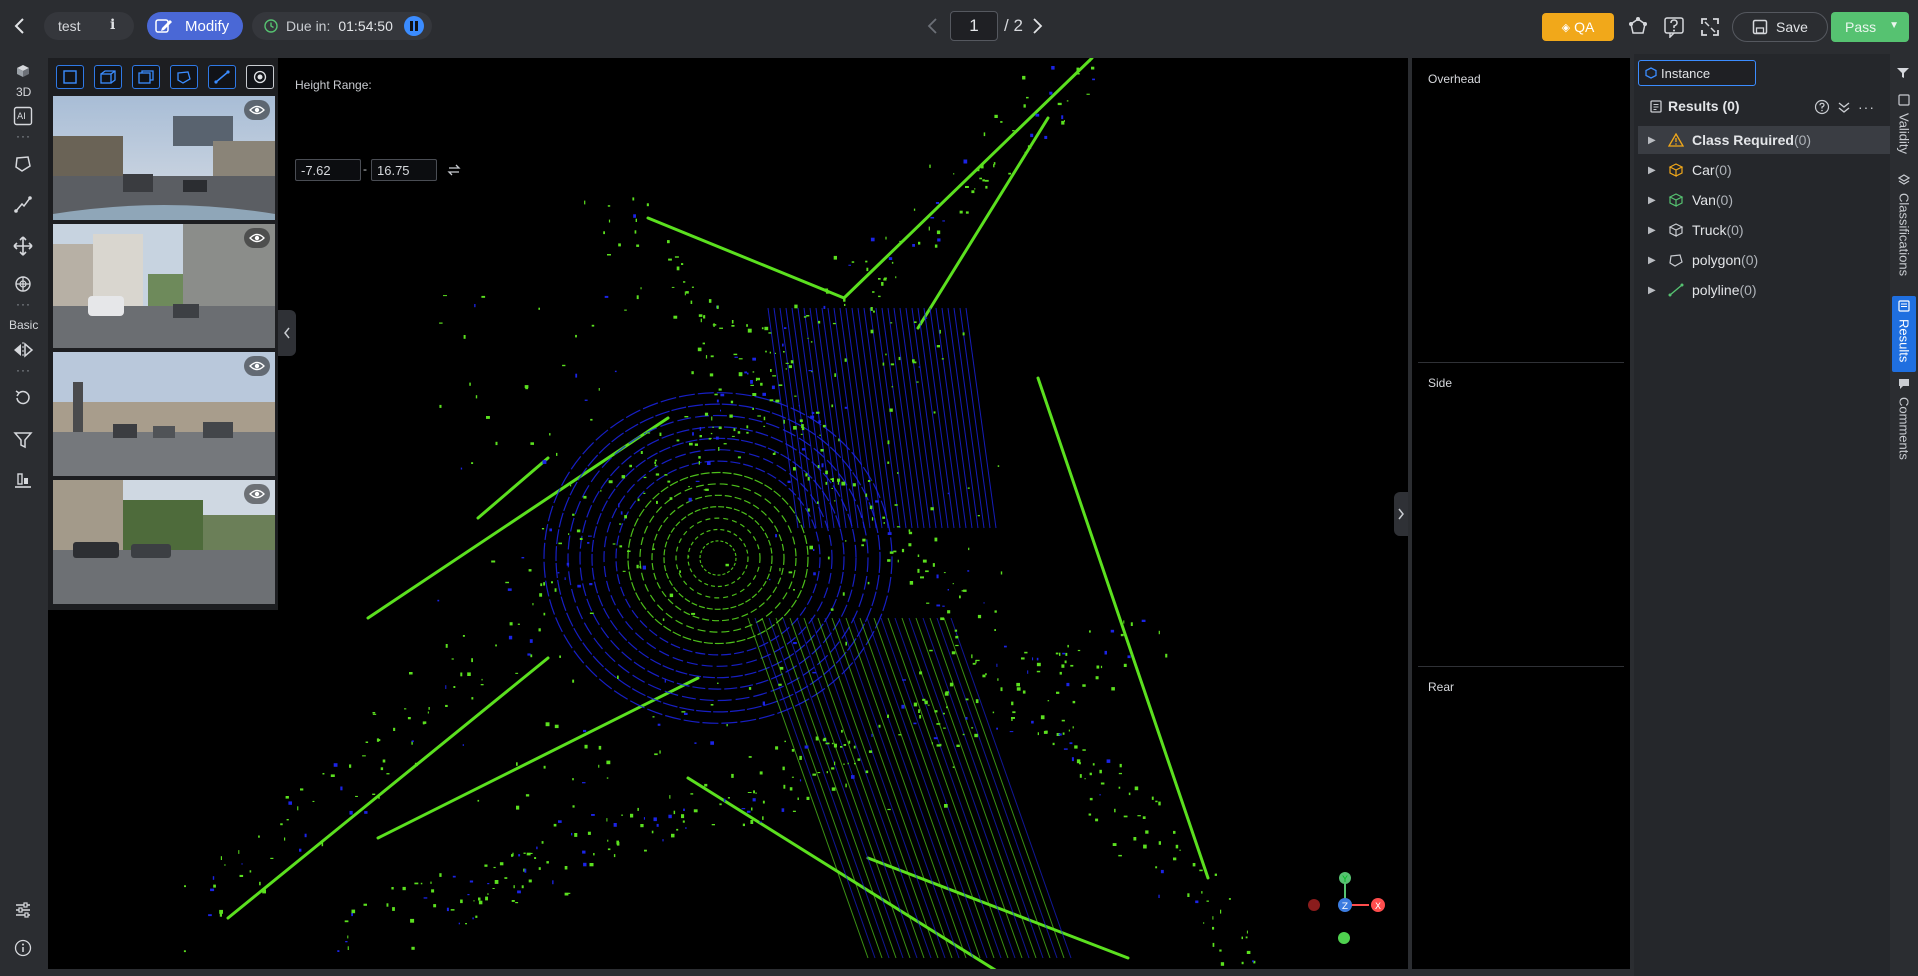  Describe the element at coordinates (1703, 170) in the screenshot. I see `result-label: Car` at that location.